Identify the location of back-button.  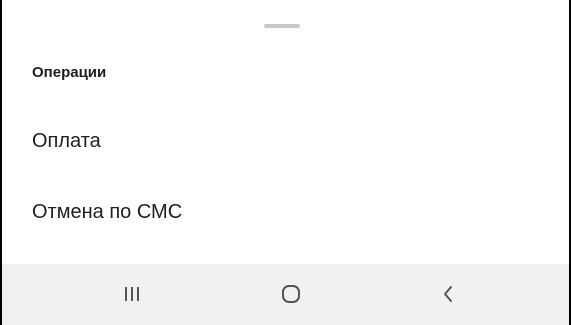
(449, 294).